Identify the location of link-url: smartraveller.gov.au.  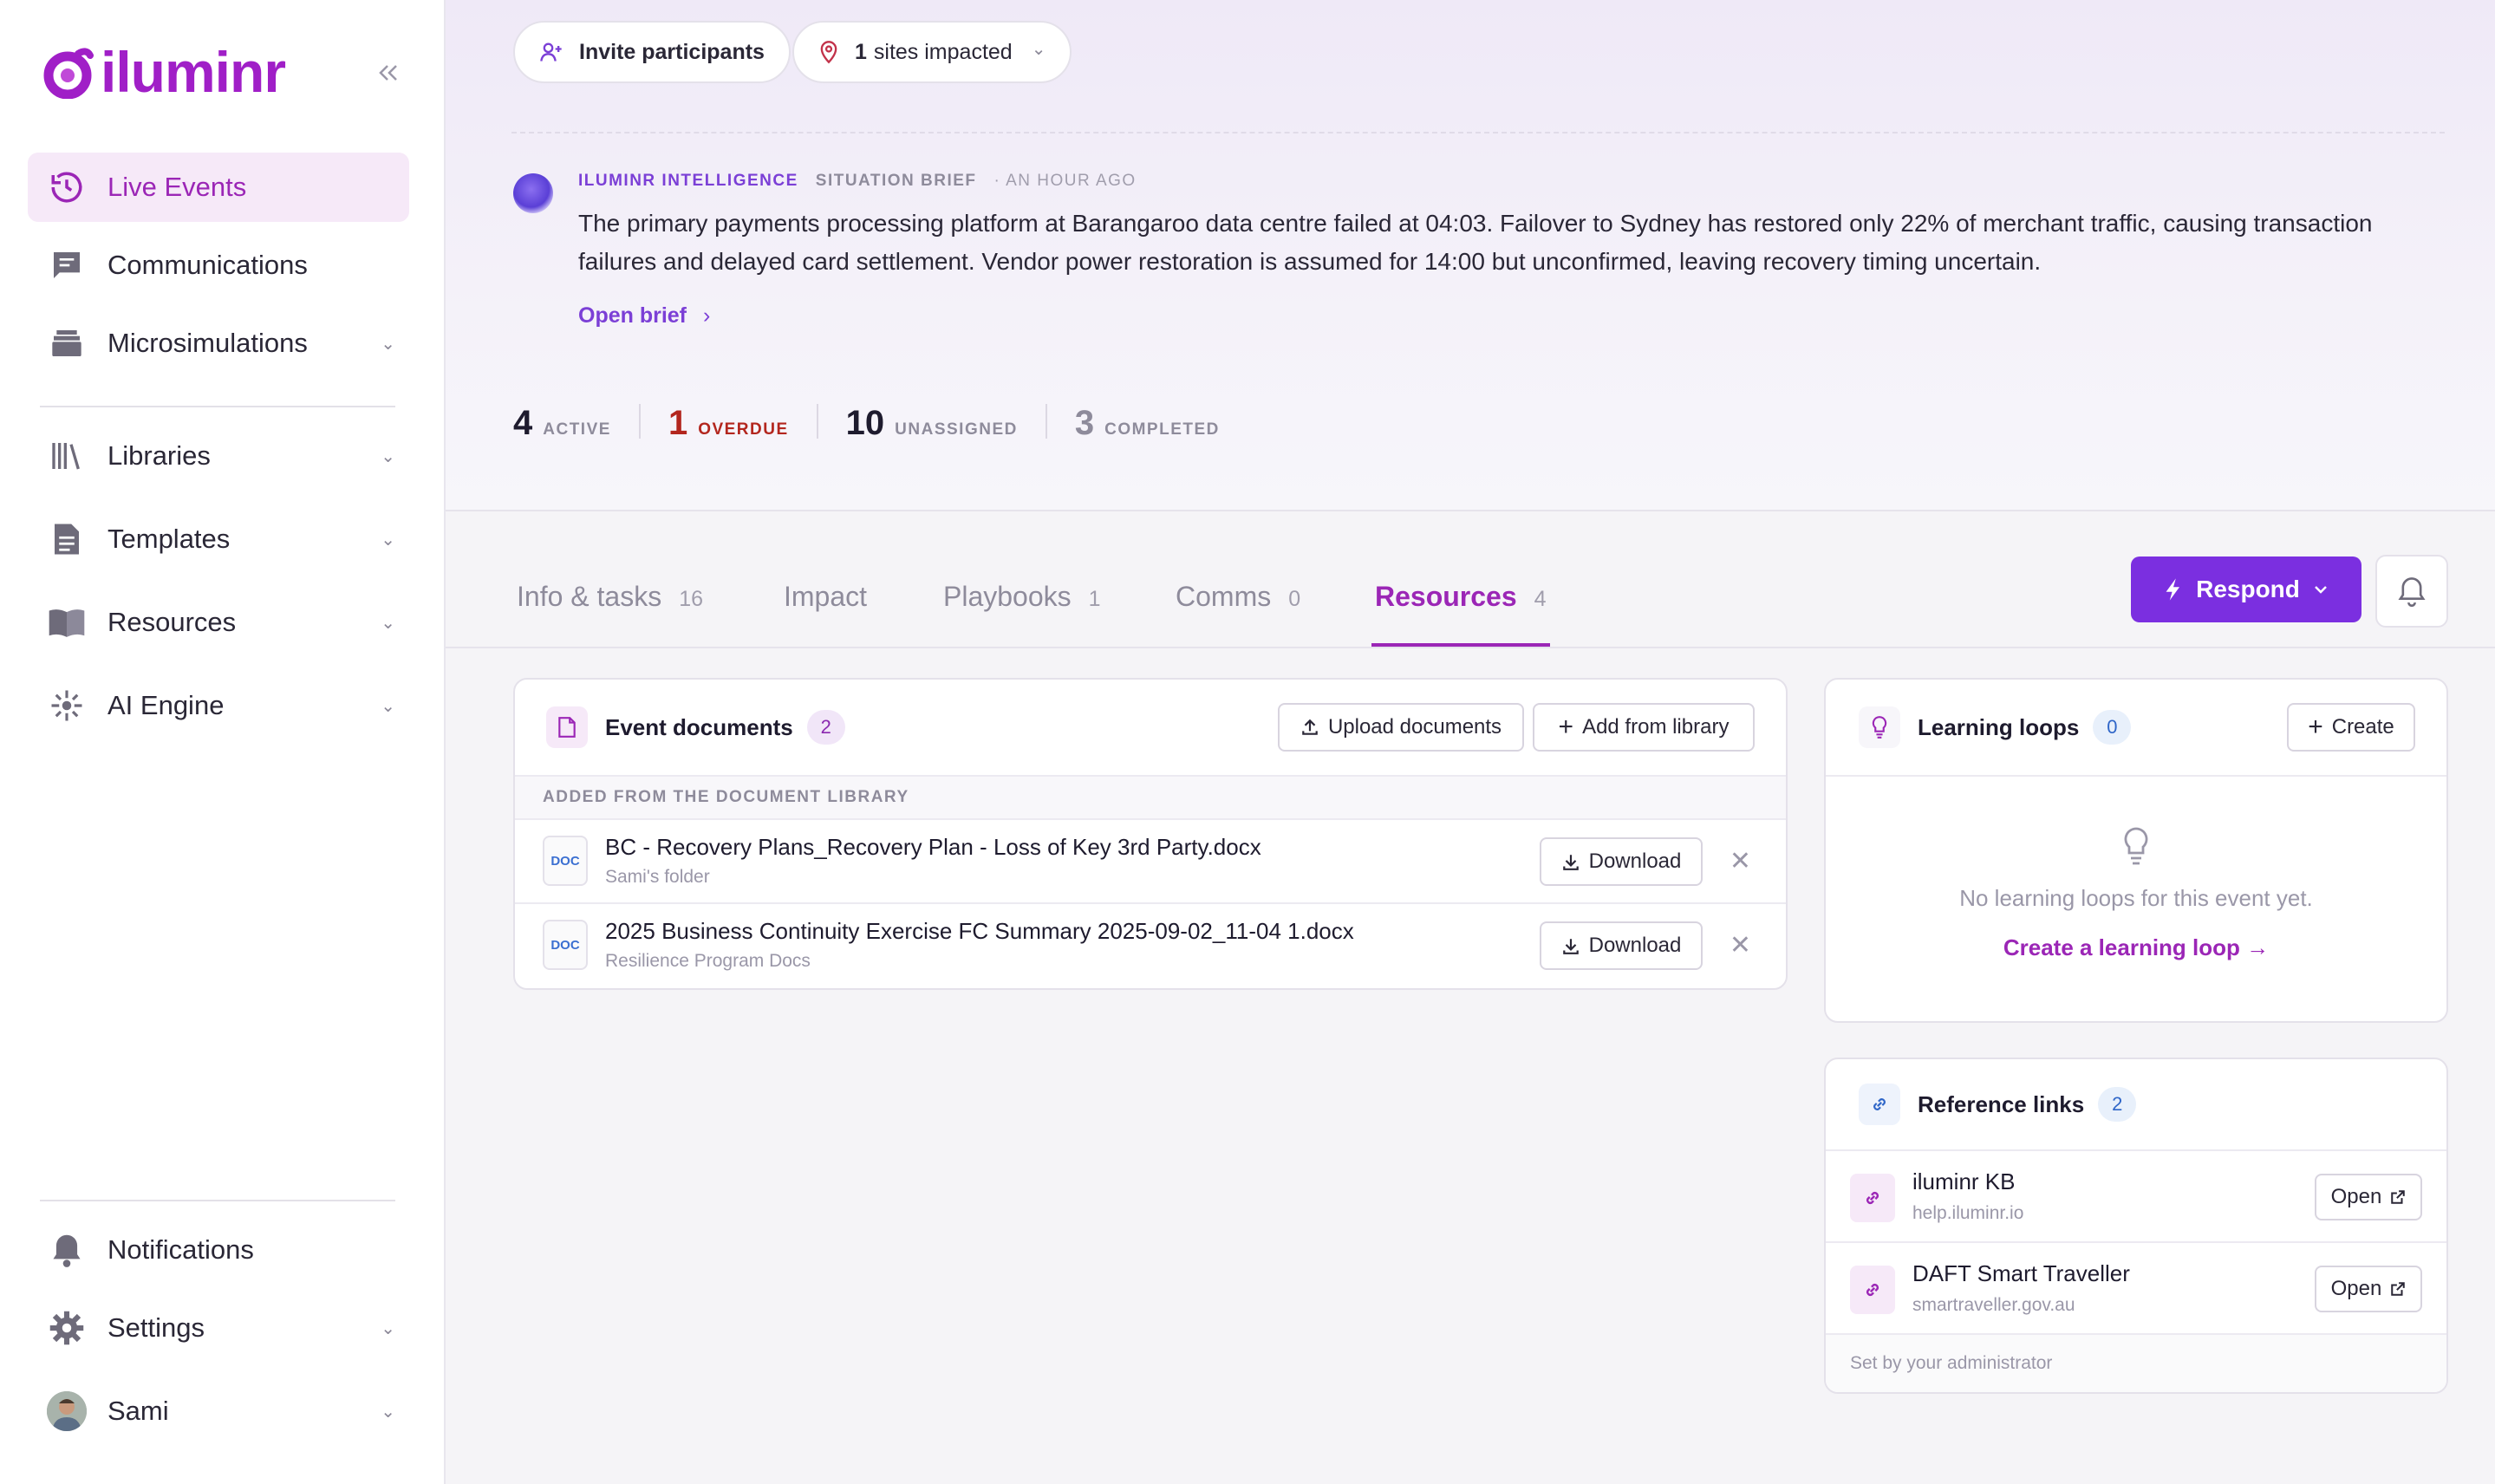
(1993, 1305).